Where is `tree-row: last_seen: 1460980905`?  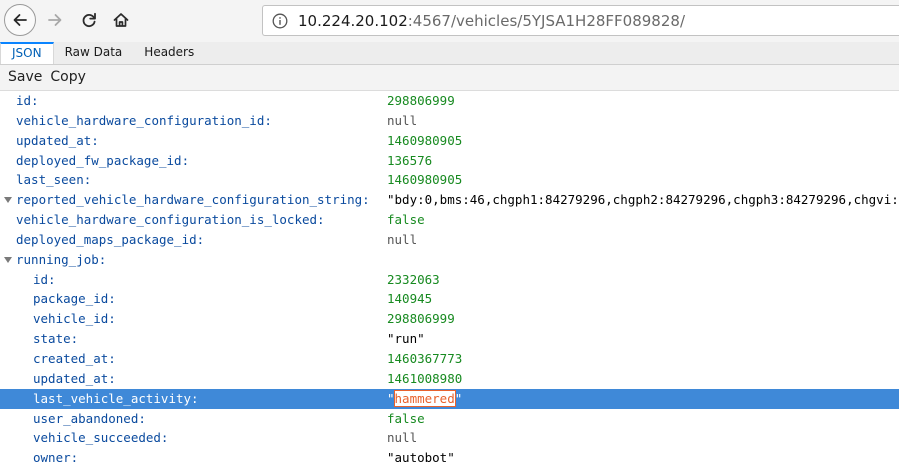 tree-row: last_seen: 1460980905 is located at coordinates (449, 180).